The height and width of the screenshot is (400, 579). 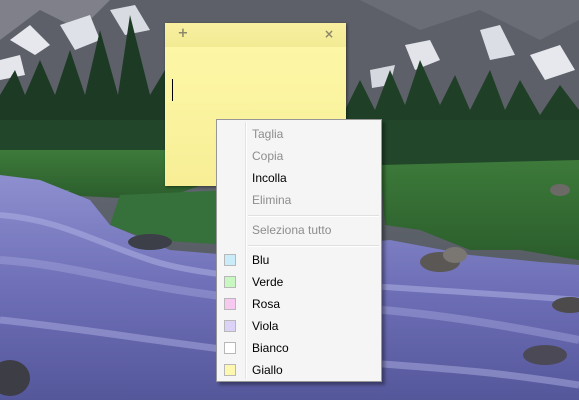 I want to click on menu-item-color-purple: Viola, so click(x=299, y=326).